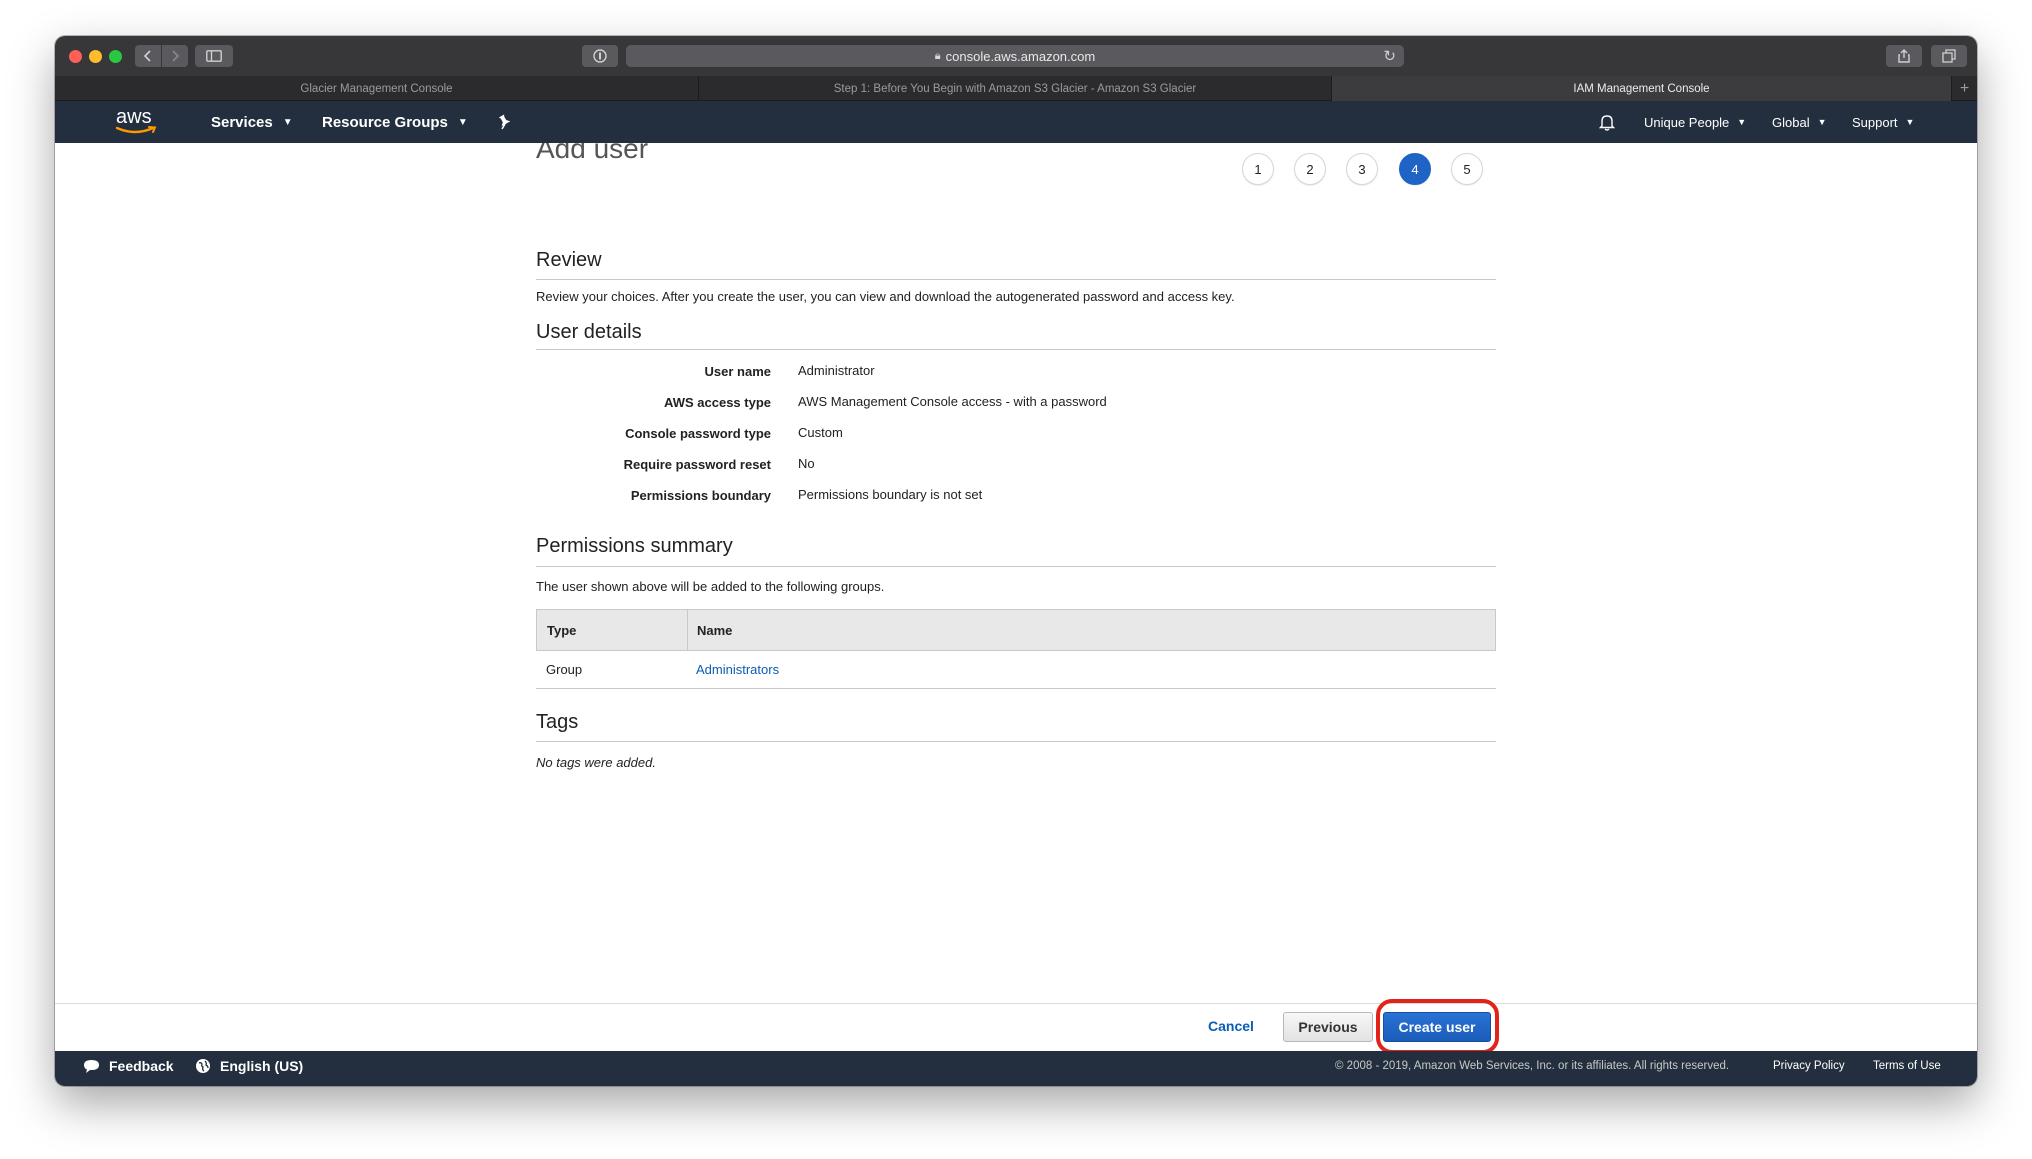 The height and width of the screenshot is (1159, 2032). I want to click on access-type-label: AWS access type, so click(717, 402).